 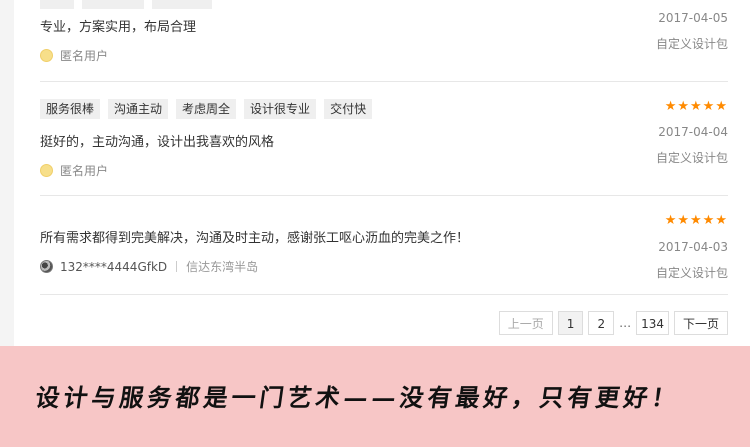 What do you see at coordinates (525, 323) in the screenshot?
I see `prev-page-button: 上一页` at bounding box center [525, 323].